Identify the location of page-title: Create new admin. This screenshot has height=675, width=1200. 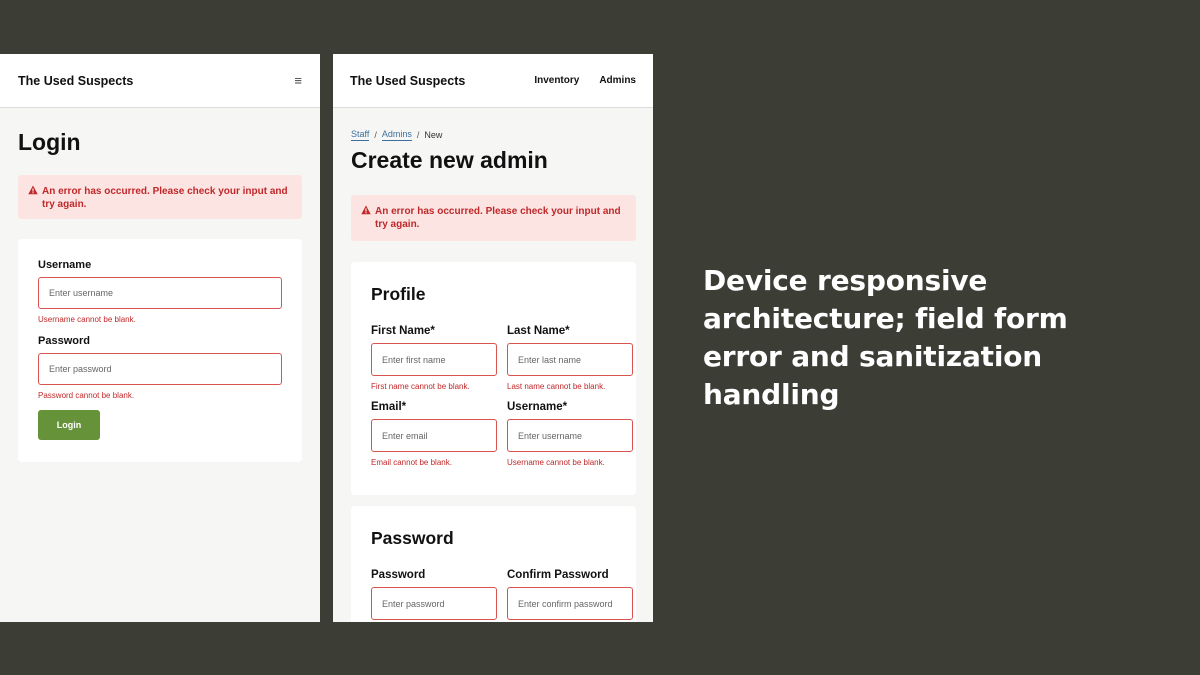
(449, 160).